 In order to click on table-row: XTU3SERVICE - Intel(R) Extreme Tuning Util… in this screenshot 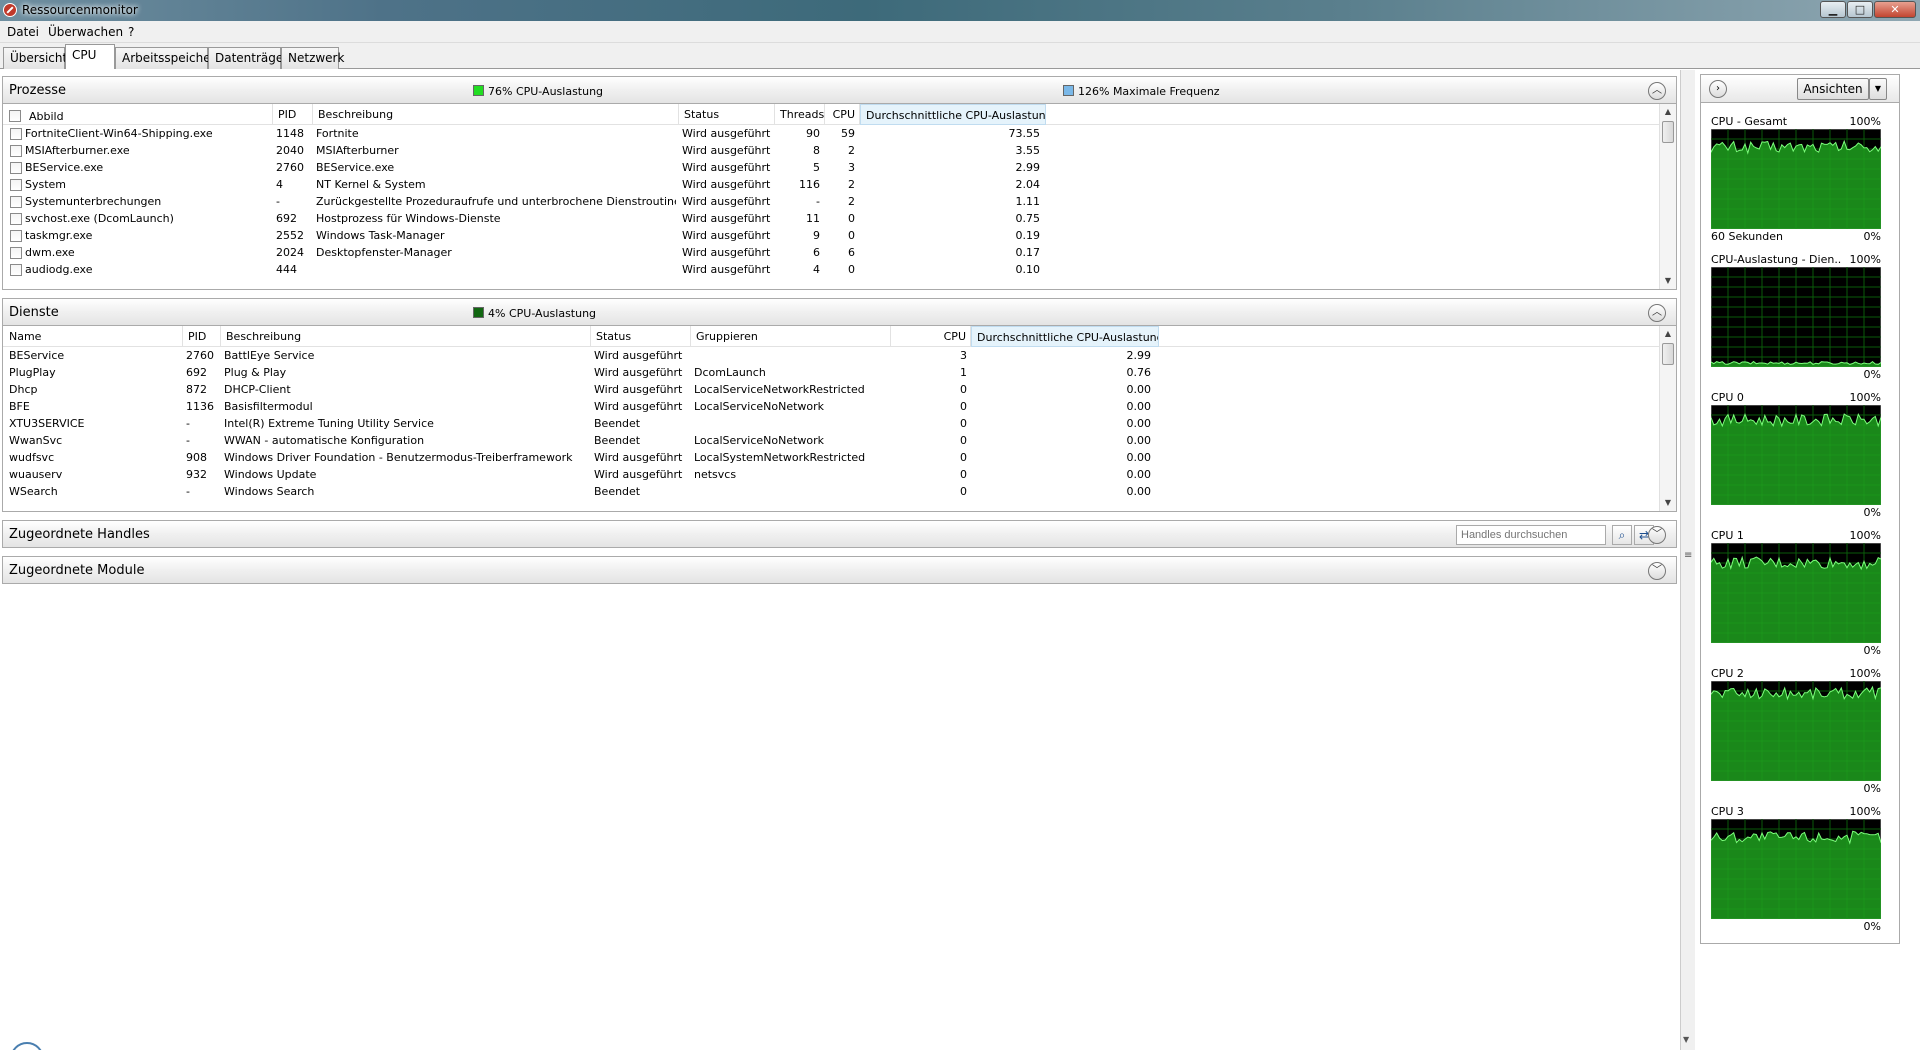, I will do `click(839, 423)`.